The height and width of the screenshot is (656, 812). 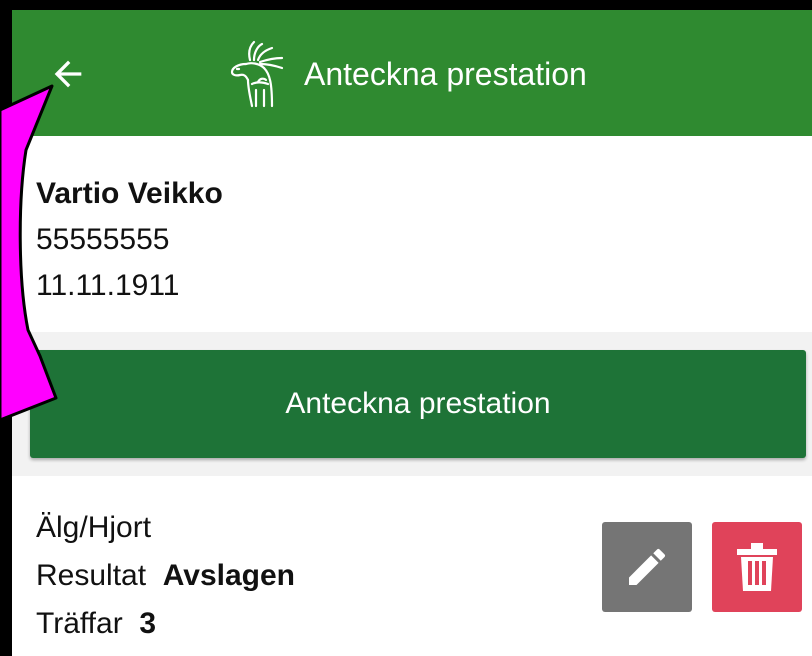 What do you see at coordinates (91, 575) in the screenshot?
I see `result-label: Resultat` at bounding box center [91, 575].